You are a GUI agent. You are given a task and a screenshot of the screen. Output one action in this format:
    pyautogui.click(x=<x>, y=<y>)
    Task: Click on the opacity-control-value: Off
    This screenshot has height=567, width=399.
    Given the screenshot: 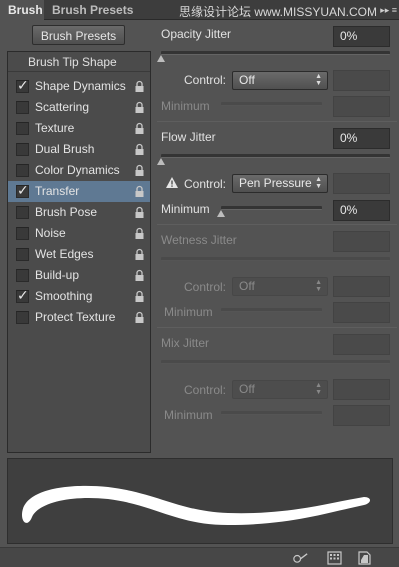 What is the action you would take?
    pyautogui.click(x=247, y=80)
    